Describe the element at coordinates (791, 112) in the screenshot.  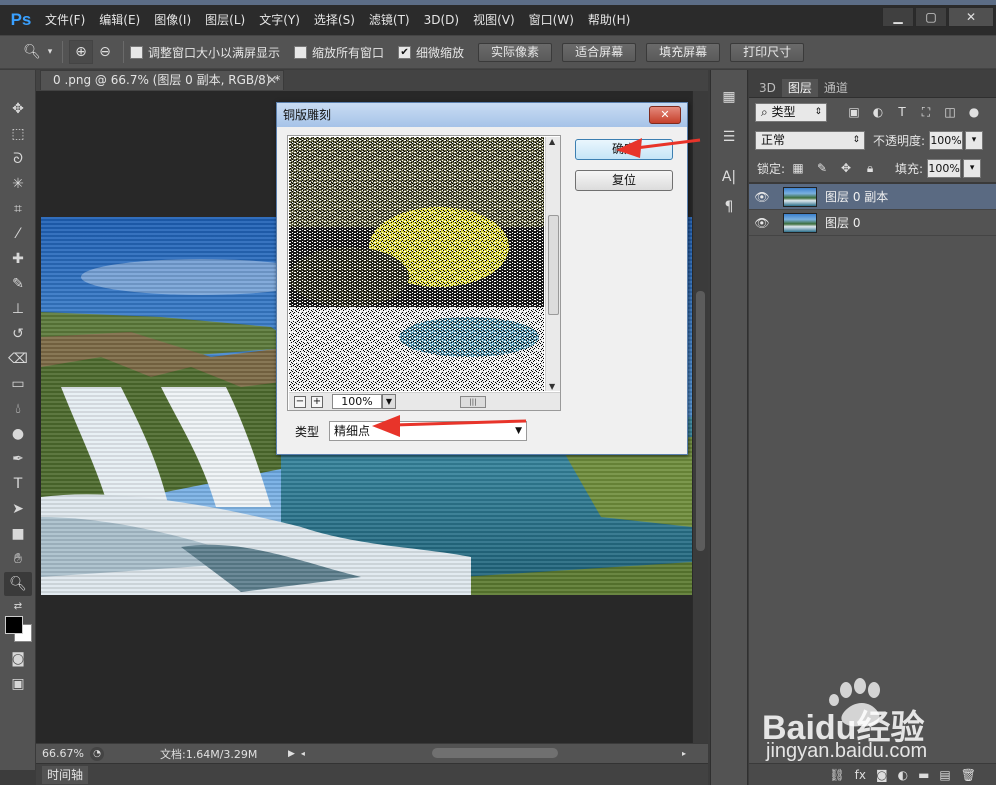
I see `layer-filter-dropdown: ⌕ 类型 ⇕` at that location.